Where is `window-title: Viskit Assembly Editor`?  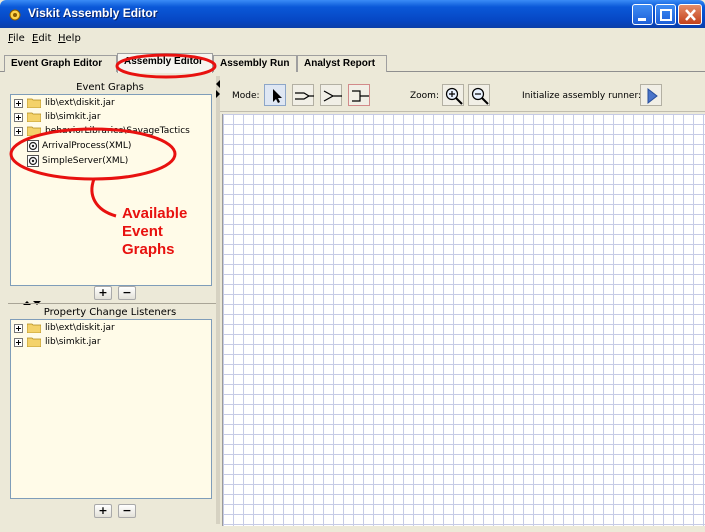
window-title: Viskit Assembly Editor is located at coordinates (93, 13).